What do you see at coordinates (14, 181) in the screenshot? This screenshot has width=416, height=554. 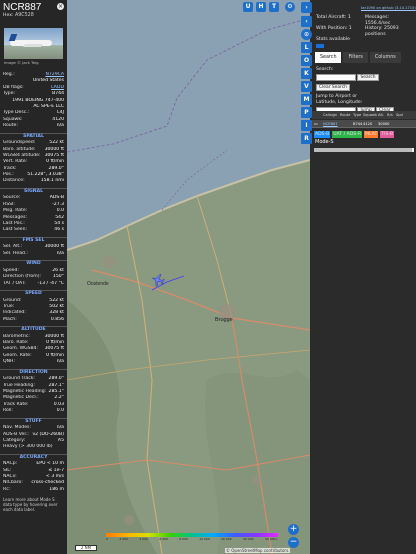 I see `spatial-label: Distance:` at bounding box center [14, 181].